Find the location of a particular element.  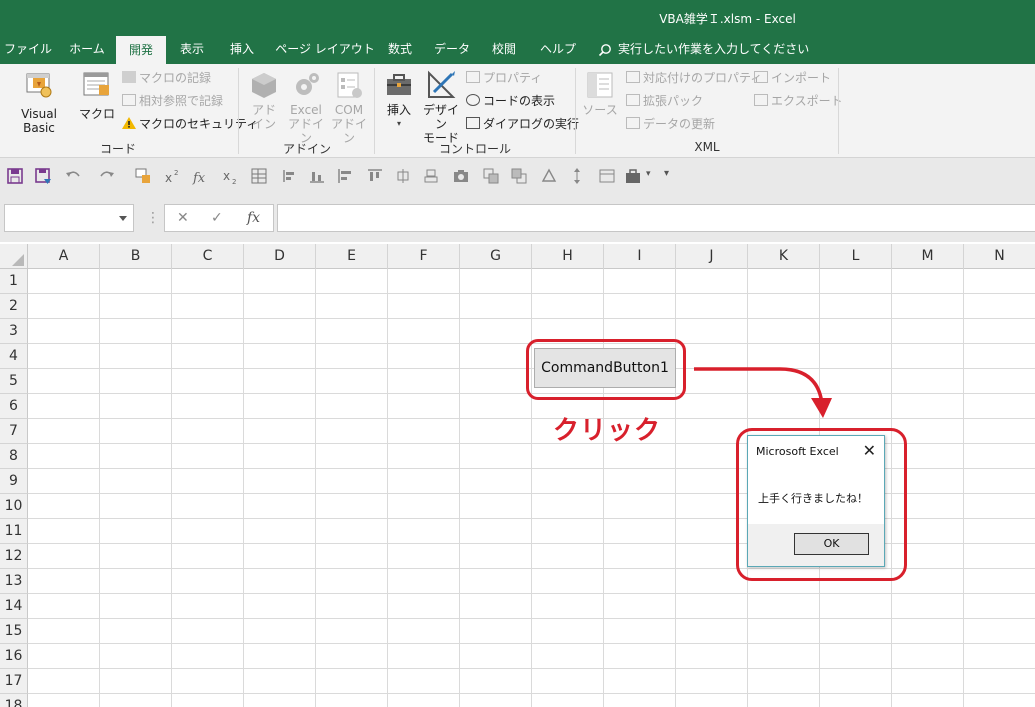

tell-me-box: 実行したい作業を入力してください is located at coordinates (703, 50).